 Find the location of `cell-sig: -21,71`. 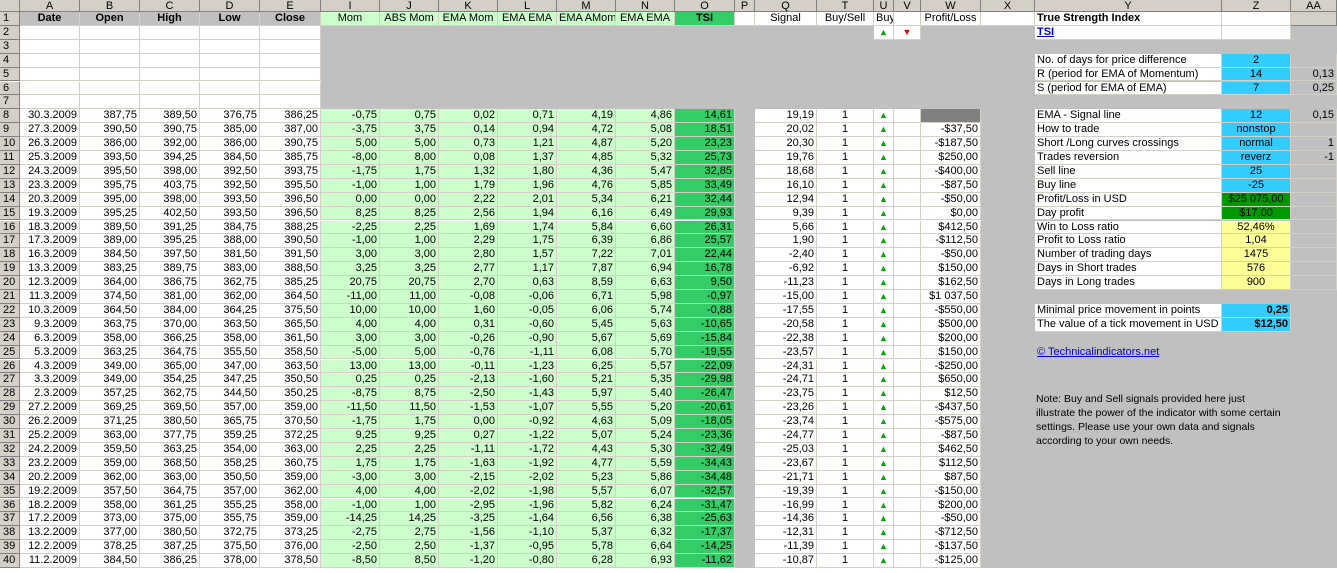

cell-sig: -21,71 is located at coordinates (786, 477).